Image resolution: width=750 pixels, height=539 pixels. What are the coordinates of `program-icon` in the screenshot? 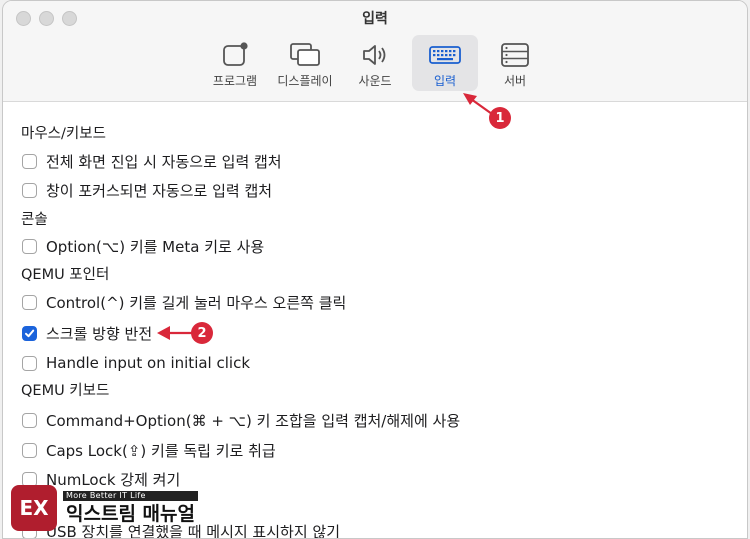 It's located at (235, 54).